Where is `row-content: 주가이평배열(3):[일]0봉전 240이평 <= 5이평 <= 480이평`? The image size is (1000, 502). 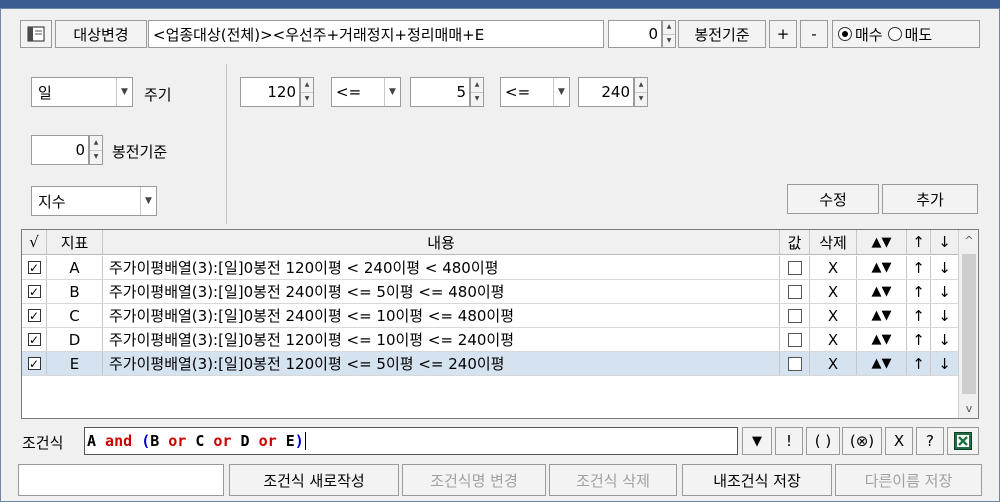 row-content: 주가이평배열(3):[일]0봉전 240이평 <= 5이평 <= 480이평 is located at coordinates (441, 291).